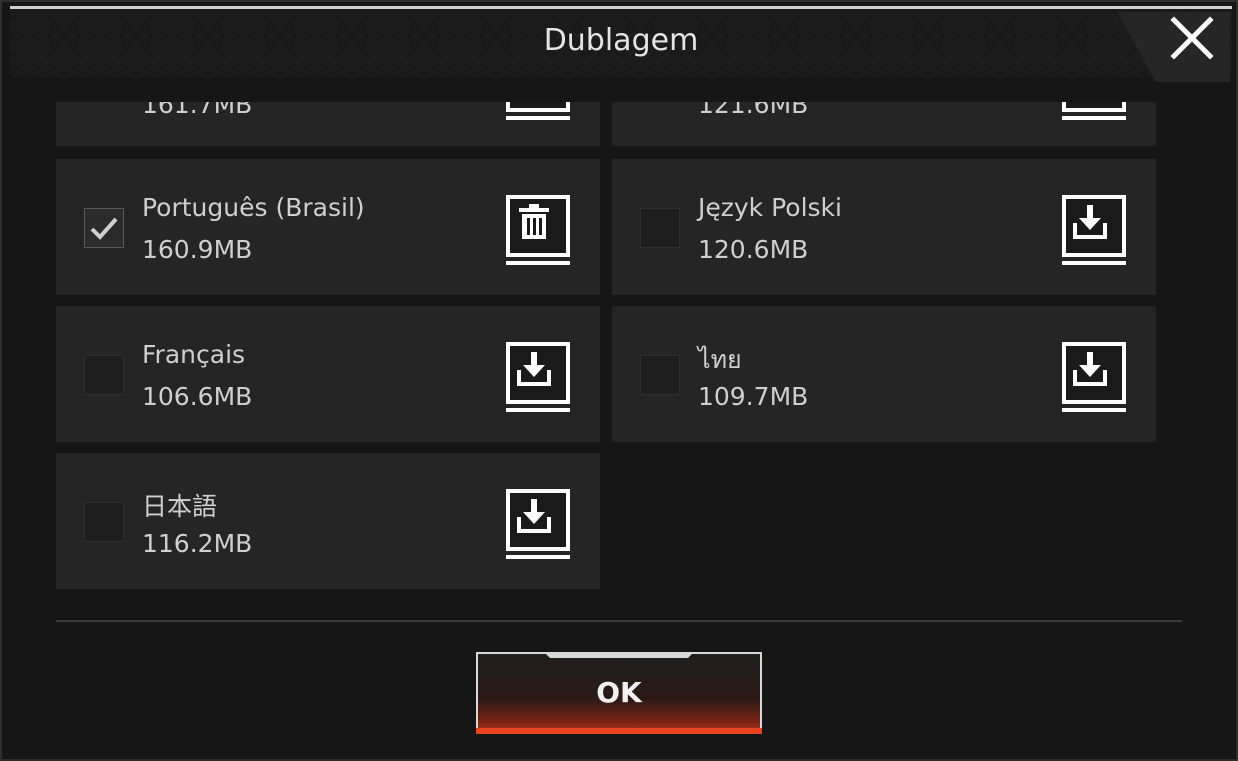 This screenshot has width=1238, height=761. Describe the element at coordinates (328, 374) in the screenshot. I see `language-item-french: Français 106.6MB` at that location.